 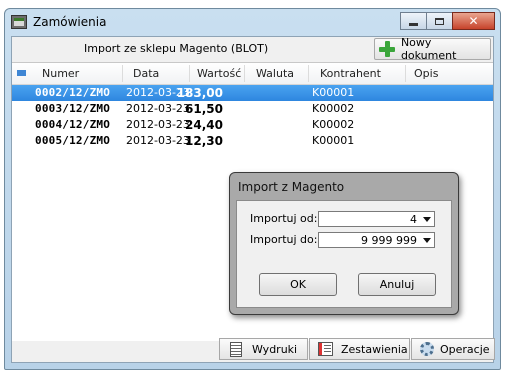 What do you see at coordinates (204, 125) in the screenshot?
I see `cell-wartosc: 24,40` at bounding box center [204, 125].